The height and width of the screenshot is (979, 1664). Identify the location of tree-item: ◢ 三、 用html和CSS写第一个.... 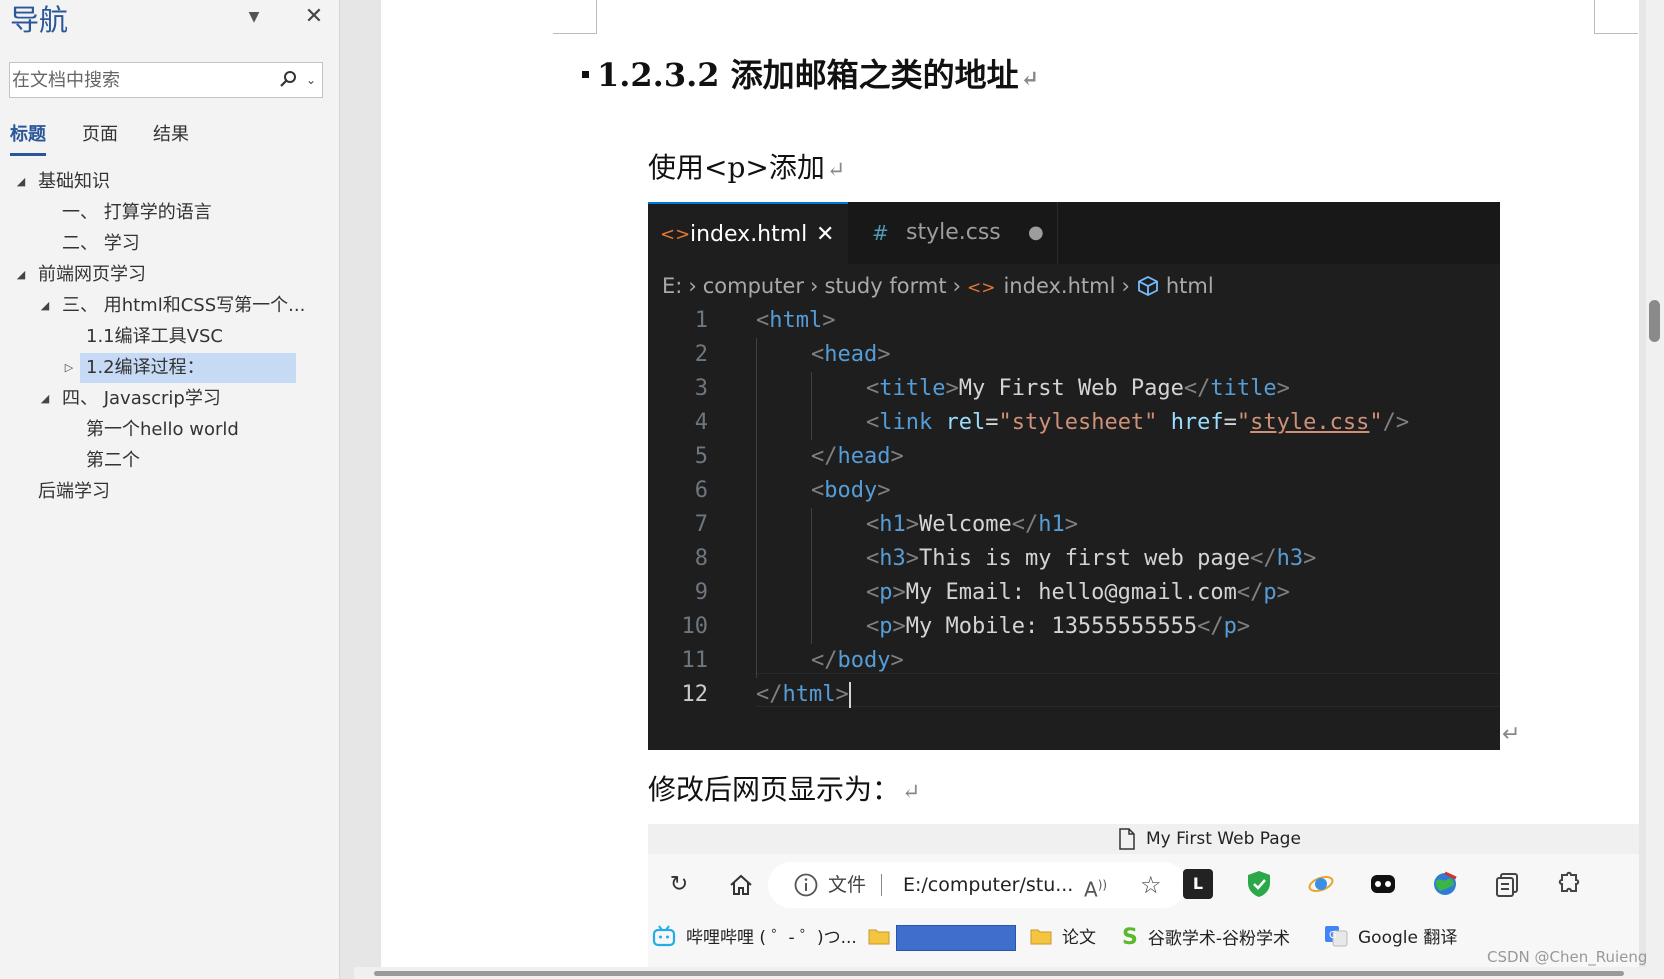
(165, 306).